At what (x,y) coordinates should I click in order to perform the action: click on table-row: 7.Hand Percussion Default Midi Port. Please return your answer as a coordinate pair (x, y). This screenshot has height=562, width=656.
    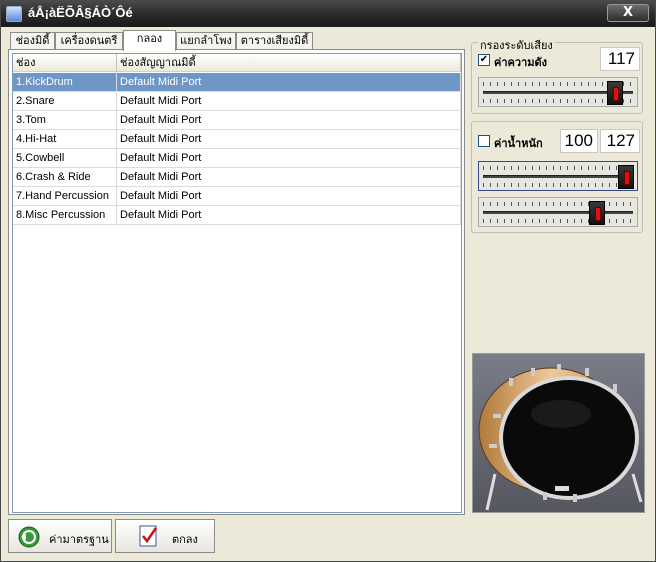
    Looking at the image, I should click on (237, 196).